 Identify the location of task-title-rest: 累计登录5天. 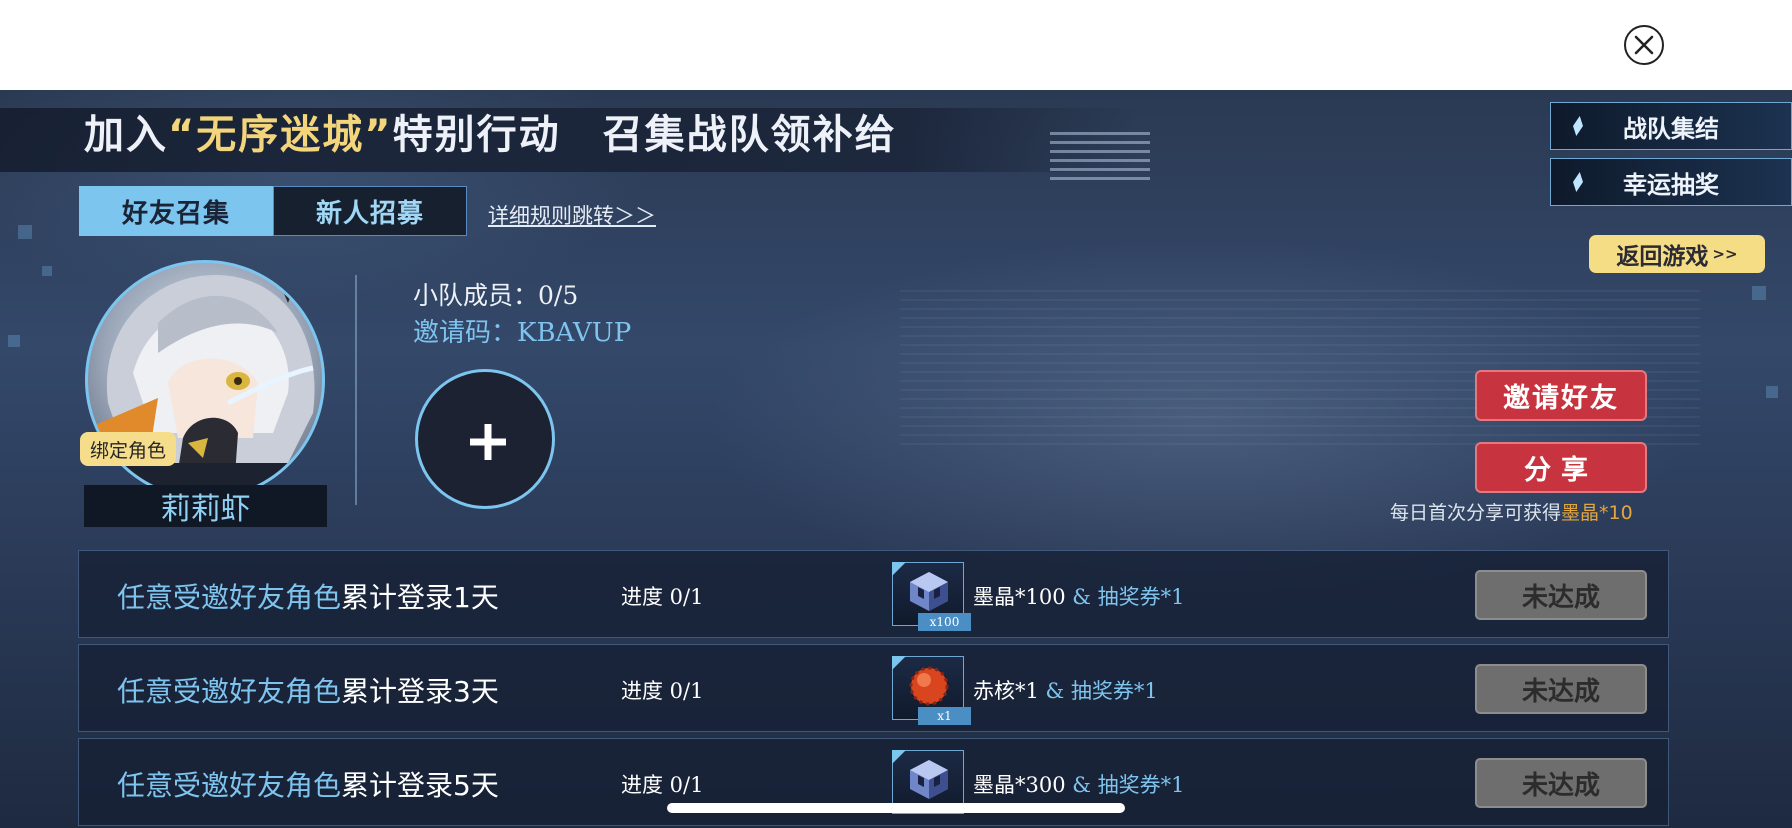
(420, 785).